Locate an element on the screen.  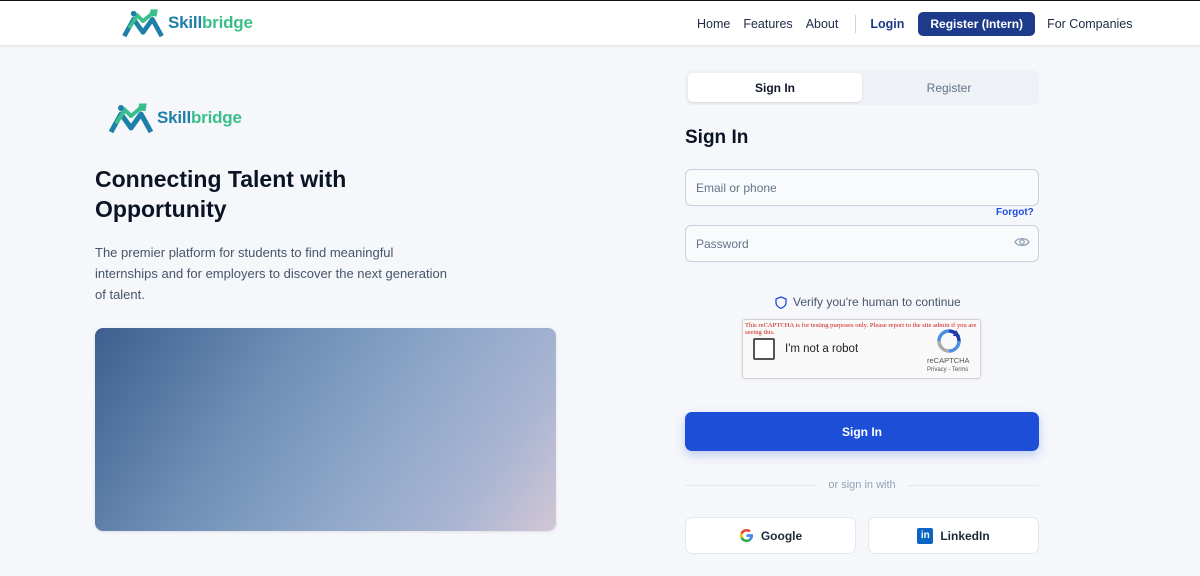
nav-link-home: Home is located at coordinates (713, 24).